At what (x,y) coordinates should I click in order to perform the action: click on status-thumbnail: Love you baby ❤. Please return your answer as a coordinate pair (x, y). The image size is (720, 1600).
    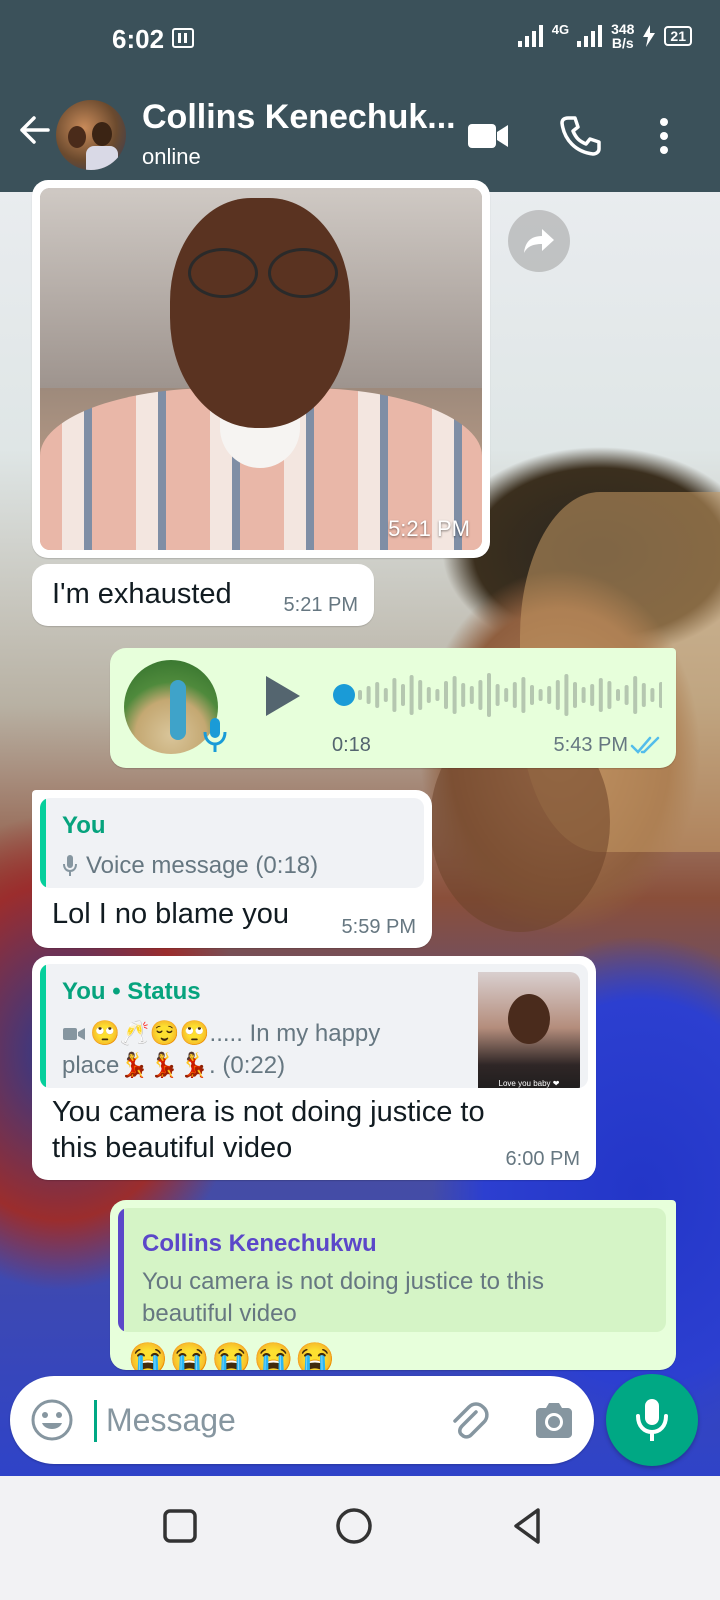
    Looking at the image, I should click on (529, 1030).